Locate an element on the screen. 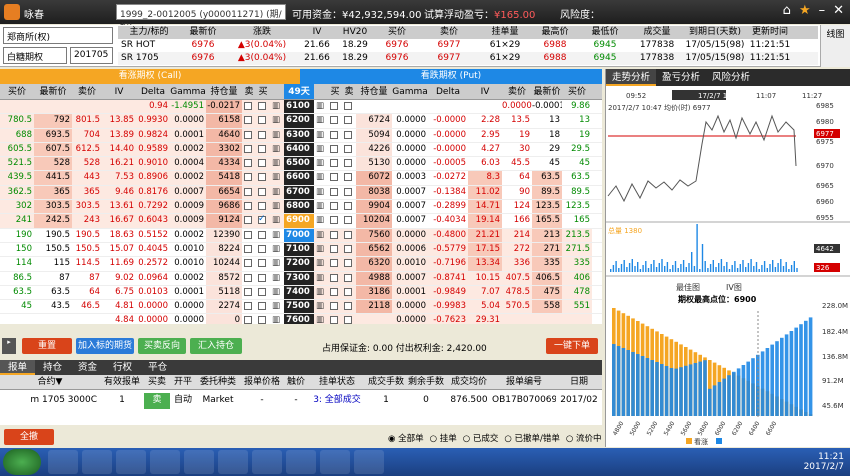  order-tab: 报单 is located at coordinates (18, 367).